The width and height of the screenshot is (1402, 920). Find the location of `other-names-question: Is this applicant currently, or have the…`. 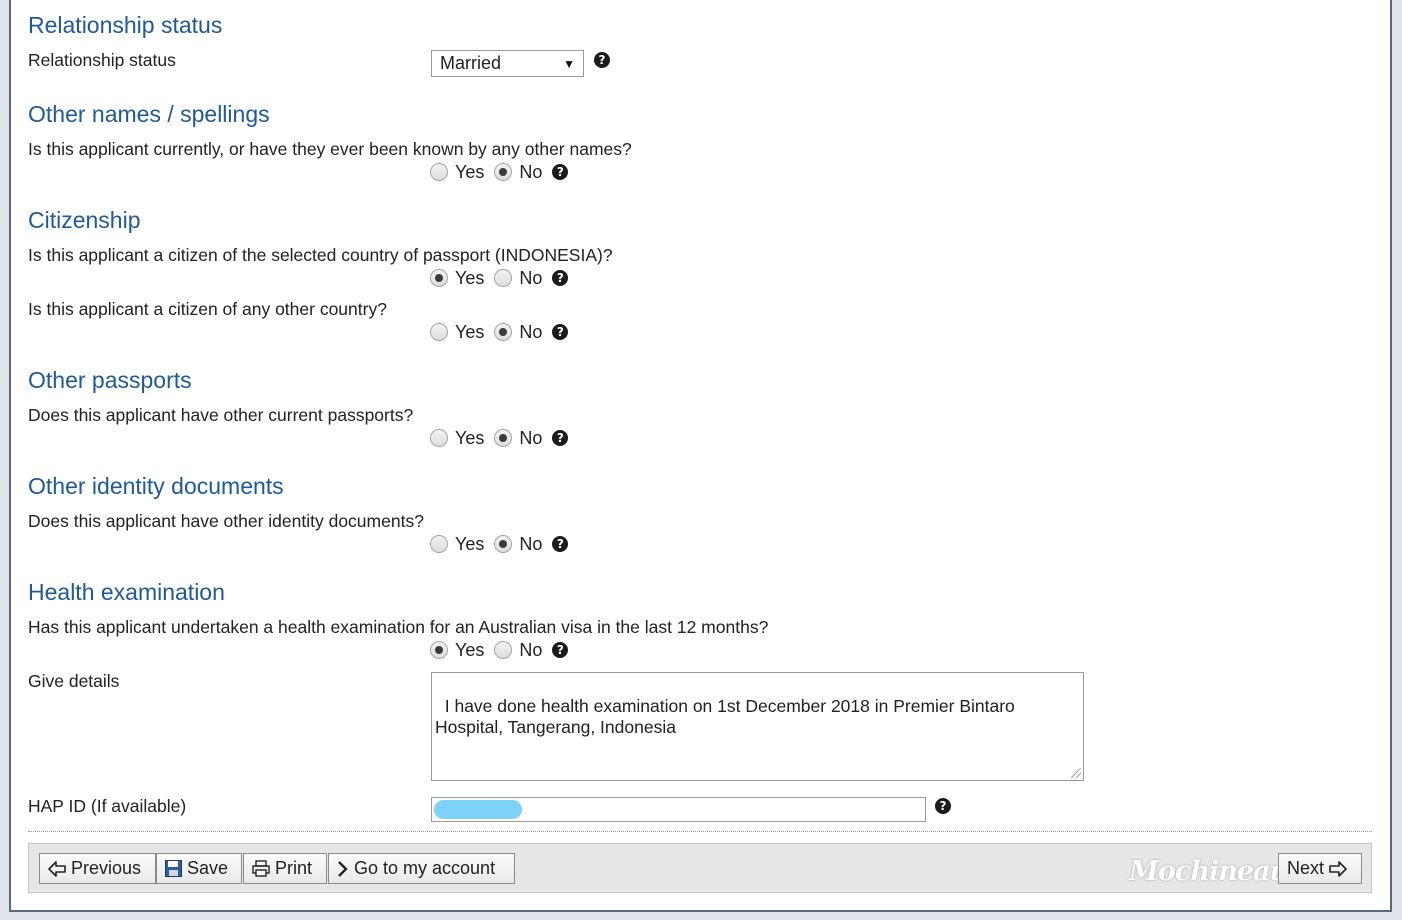

other-names-question: Is this applicant currently, or have the… is located at coordinates (330, 149).